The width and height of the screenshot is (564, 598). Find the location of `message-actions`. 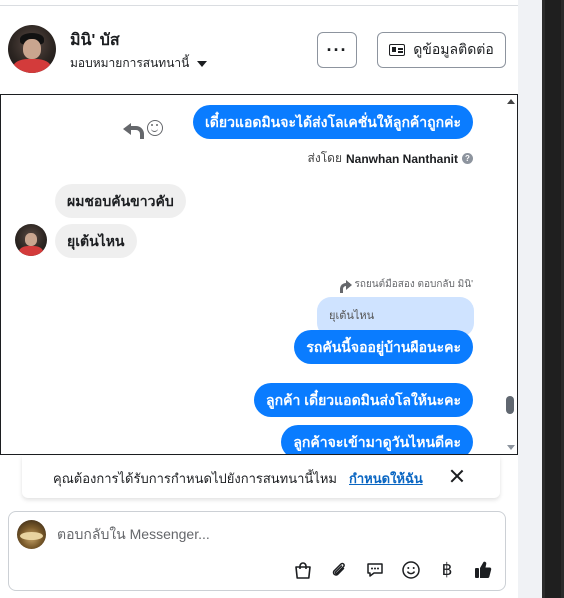

message-actions is located at coordinates (143, 129).